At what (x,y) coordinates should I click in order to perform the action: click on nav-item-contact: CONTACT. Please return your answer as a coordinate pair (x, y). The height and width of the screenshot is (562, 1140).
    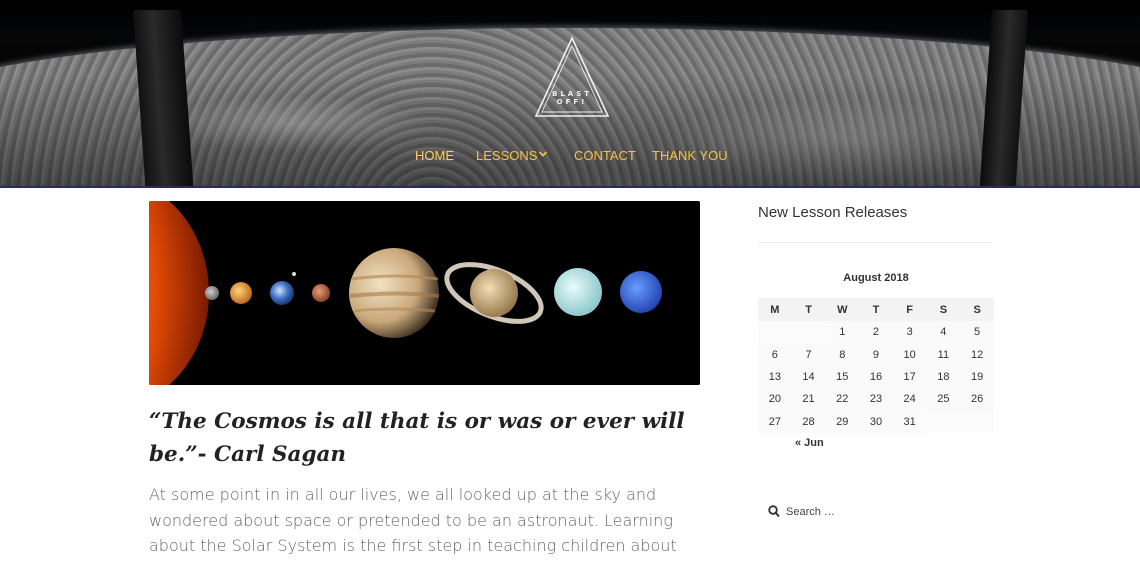
    Looking at the image, I should click on (605, 155).